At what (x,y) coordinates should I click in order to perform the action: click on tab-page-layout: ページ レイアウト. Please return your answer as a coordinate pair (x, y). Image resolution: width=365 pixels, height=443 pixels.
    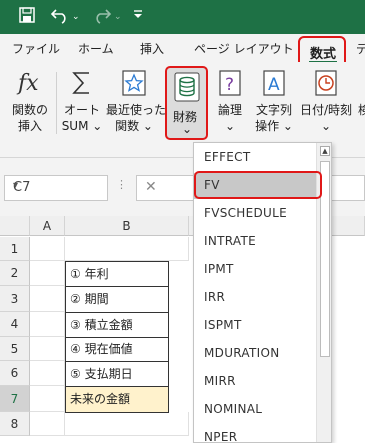
    Looking at the image, I should click on (244, 48).